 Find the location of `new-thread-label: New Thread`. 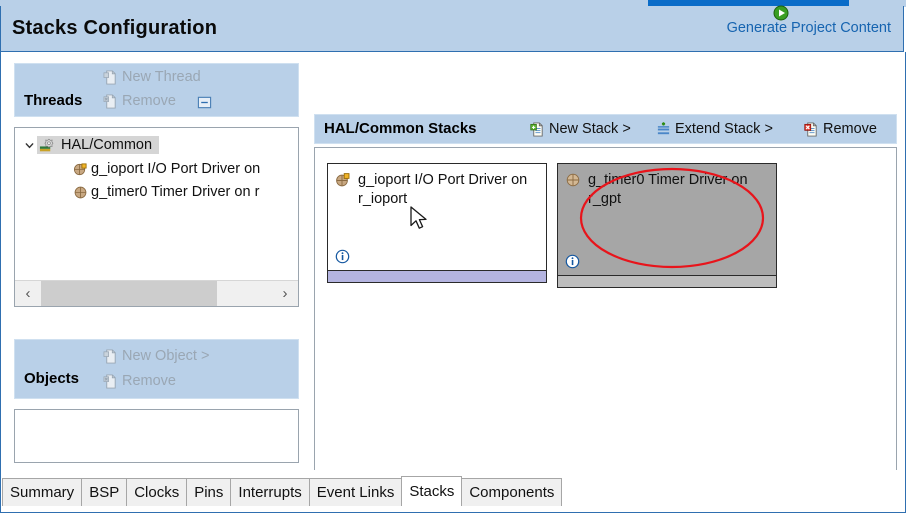

new-thread-label: New Thread is located at coordinates (161, 77).